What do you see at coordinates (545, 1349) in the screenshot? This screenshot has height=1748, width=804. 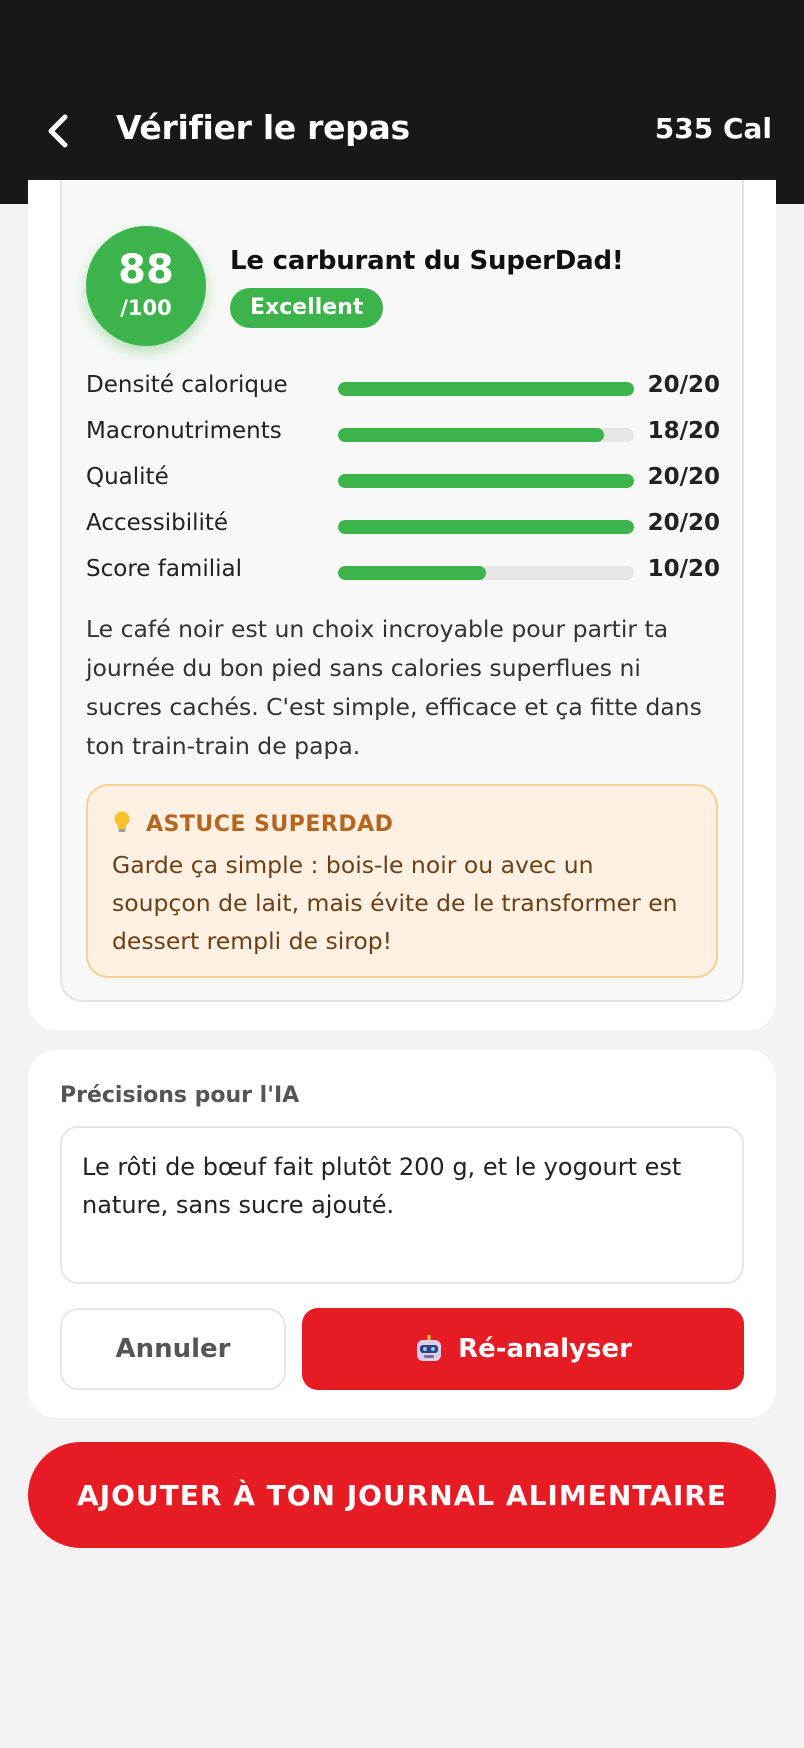 I see `reanalyze-label: Ré-analyser` at bounding box center [545, 1349].